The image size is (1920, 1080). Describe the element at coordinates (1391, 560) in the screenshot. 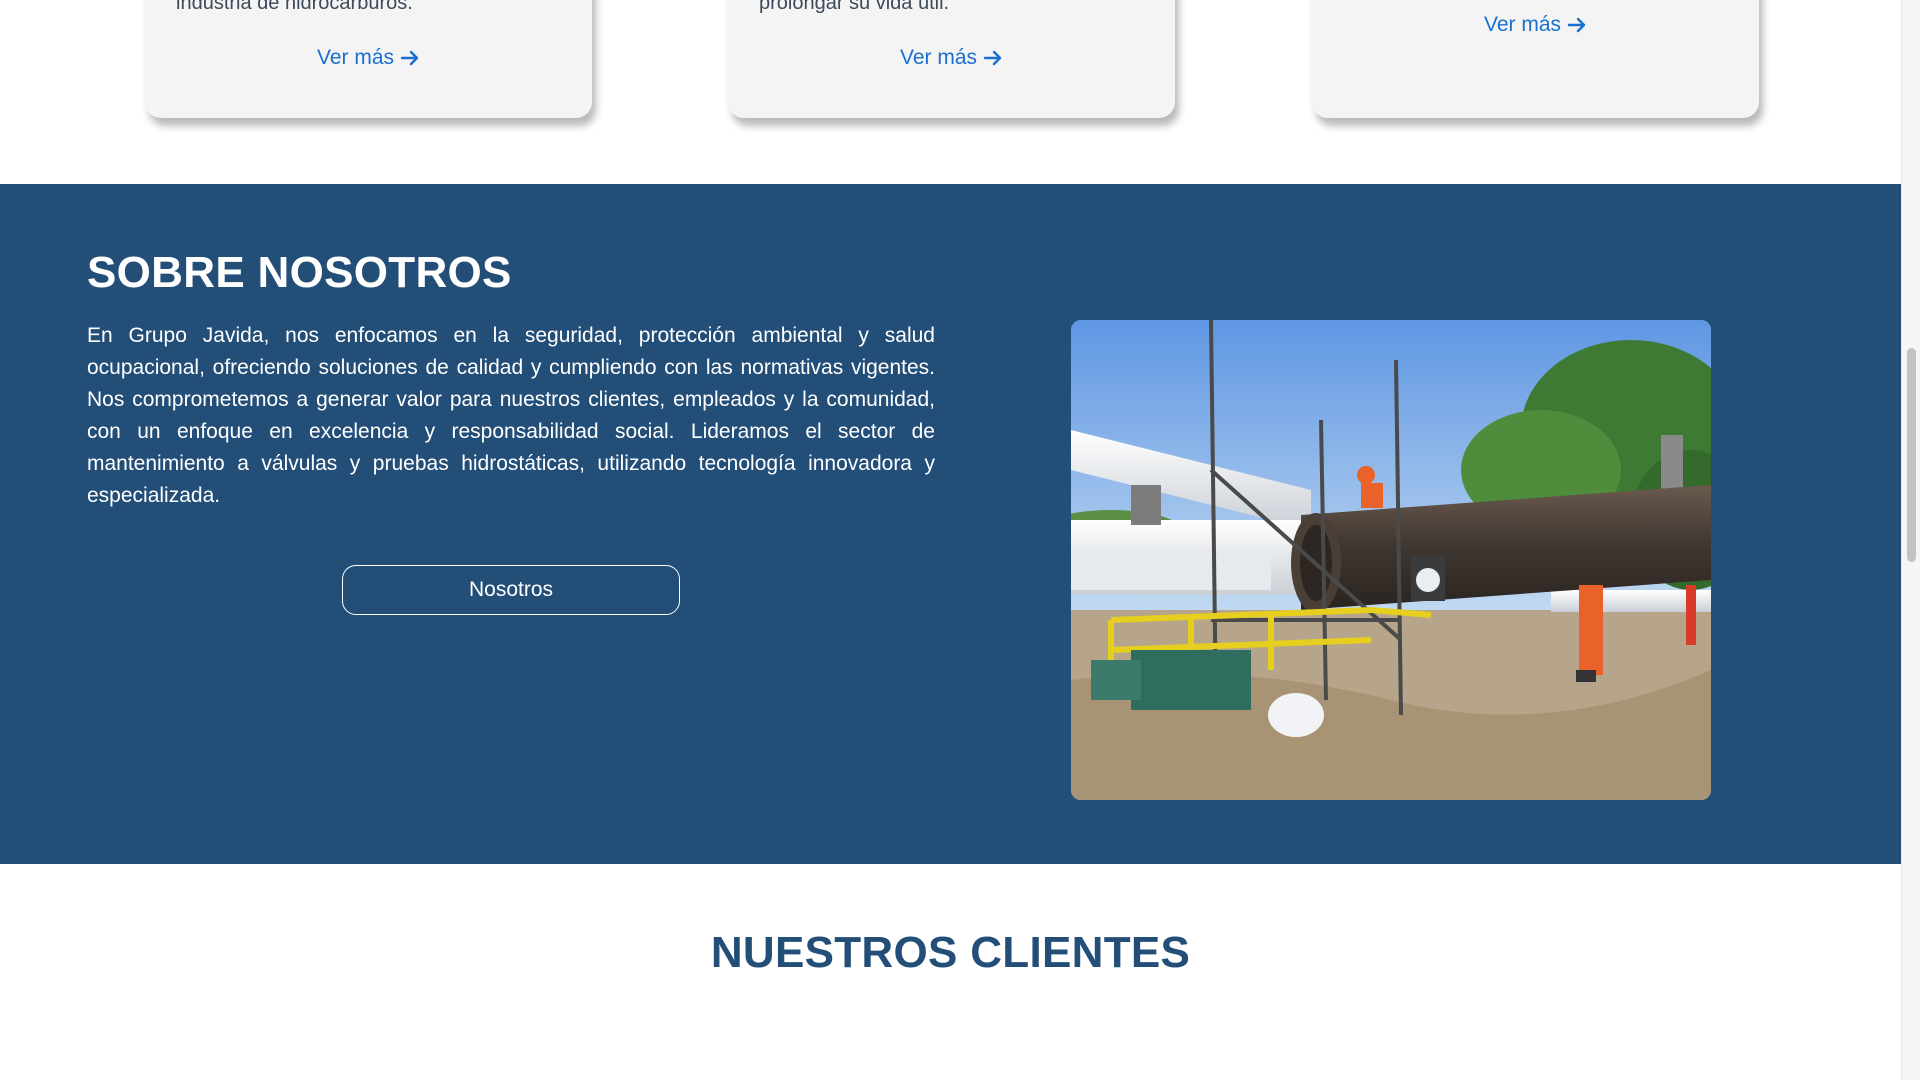

I see `pipeline-maintenance-photo` at that location.